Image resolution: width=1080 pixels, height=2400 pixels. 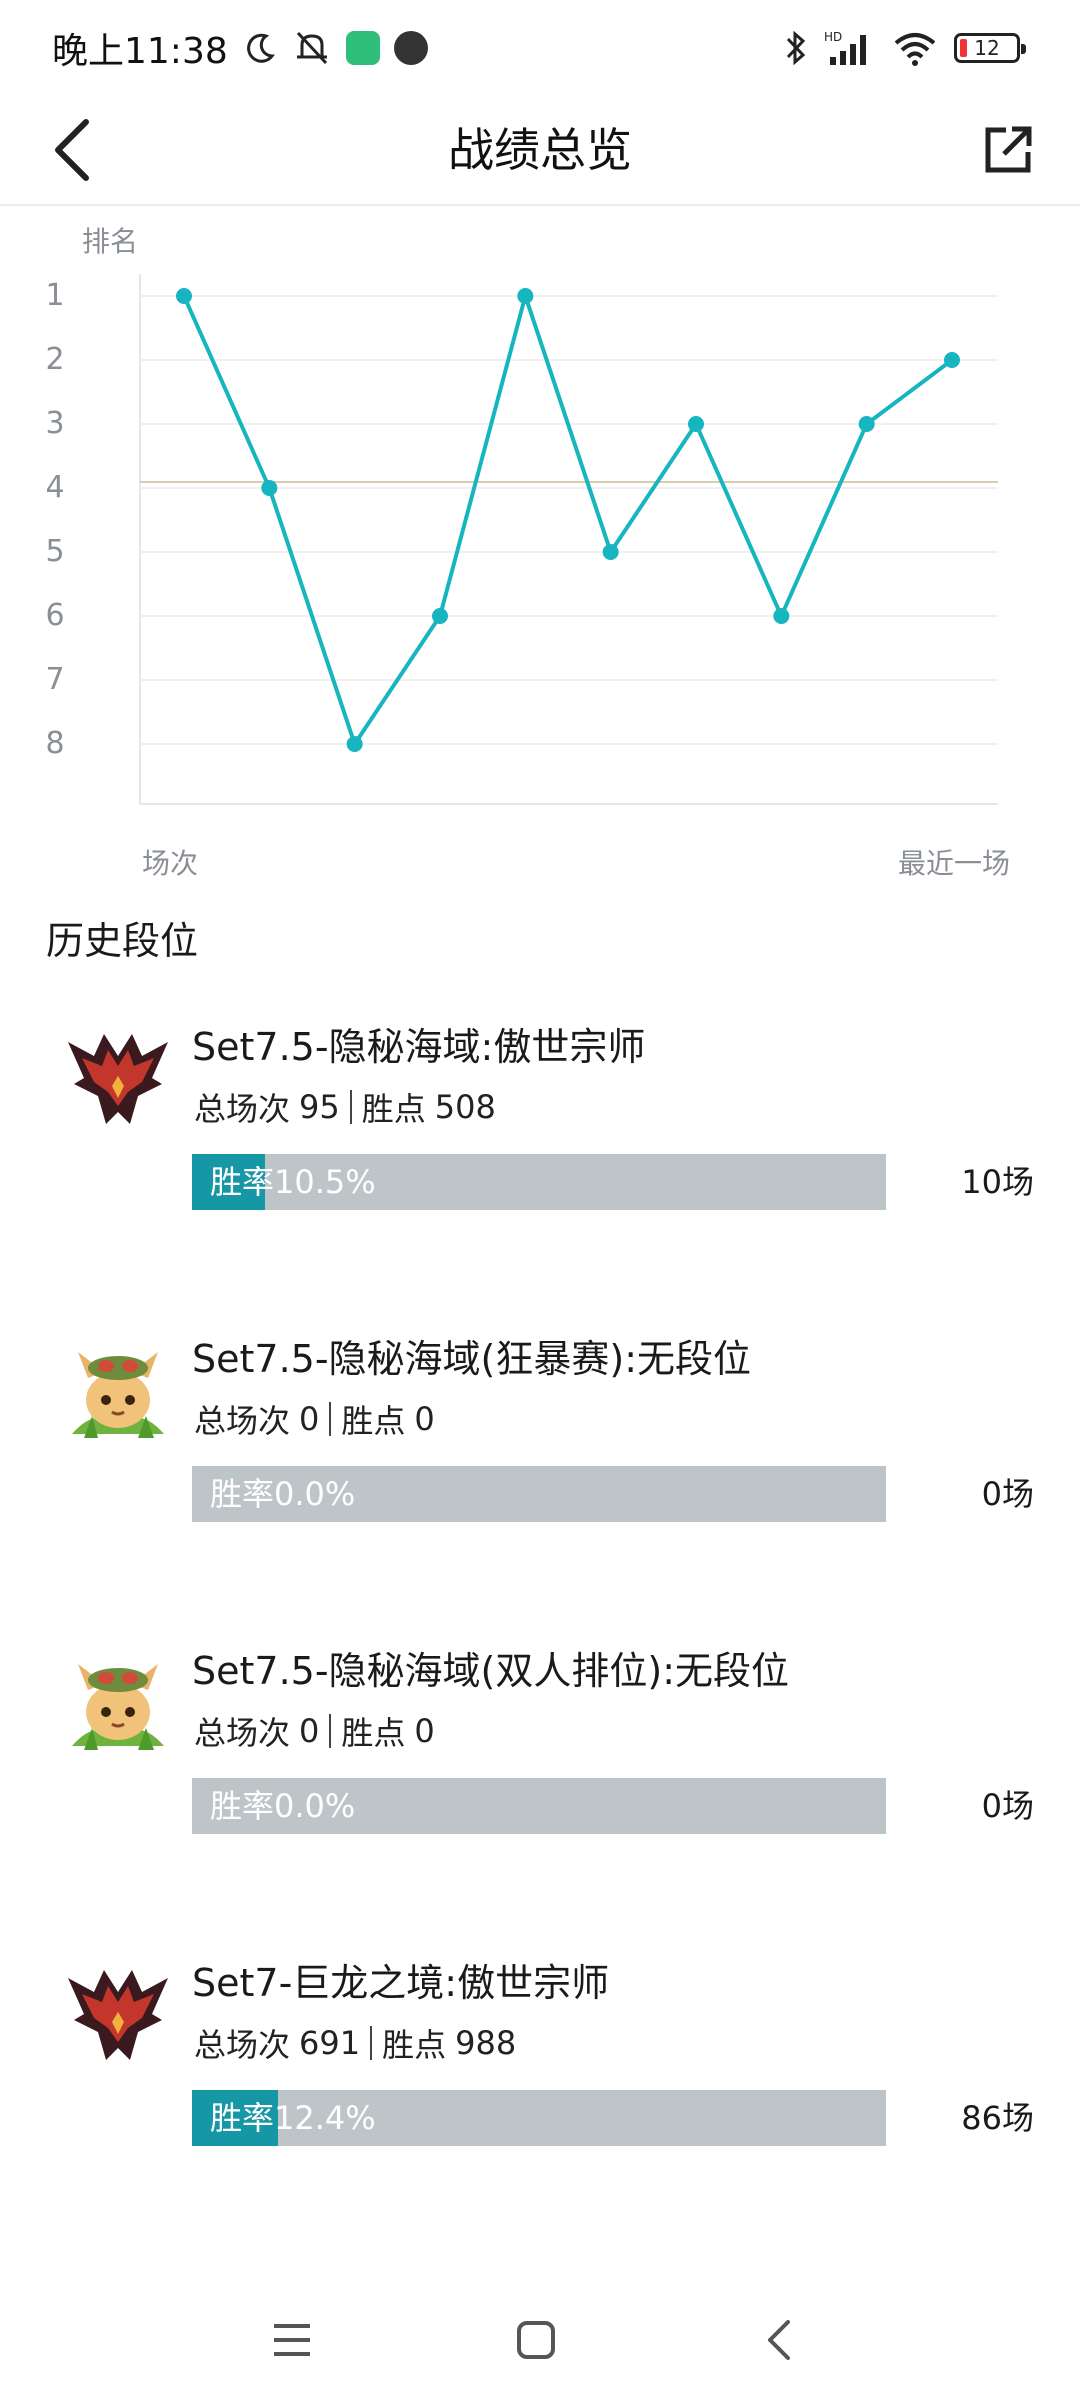 I want to click on menu-button, so click(x=292, y=2340).